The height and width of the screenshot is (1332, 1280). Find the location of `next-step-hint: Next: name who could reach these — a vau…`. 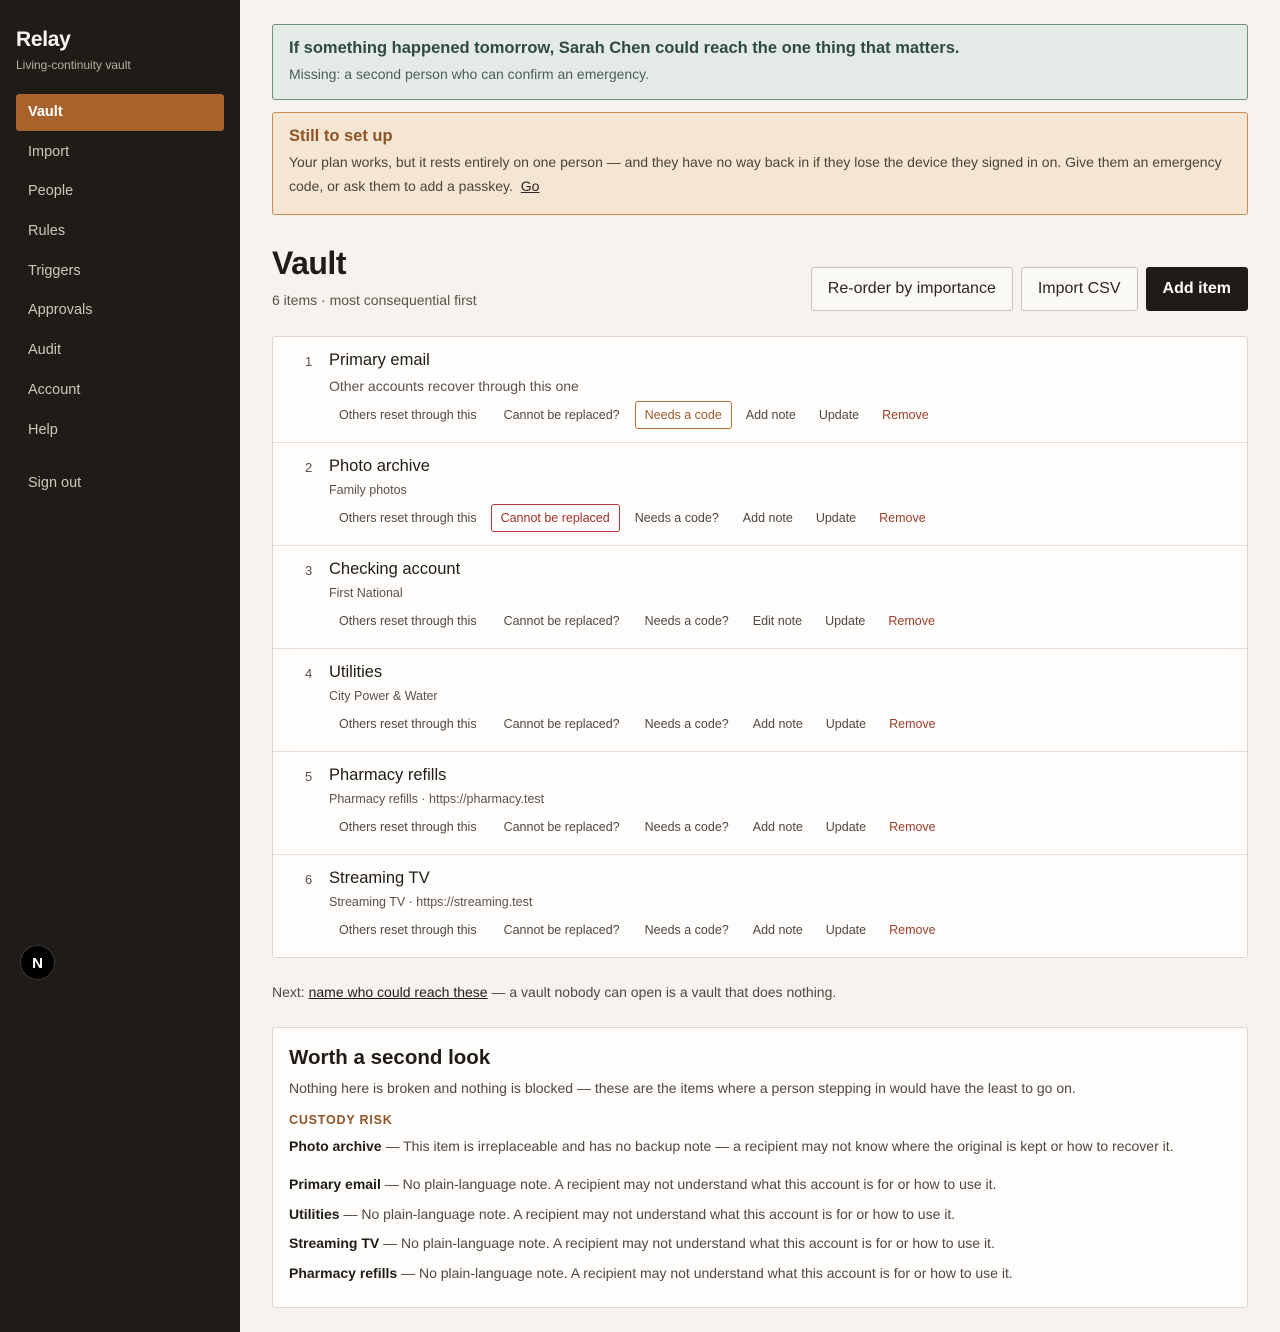

next-step-hint: Next: name who could reach these — a vau… is located at coordinates (760, 992).